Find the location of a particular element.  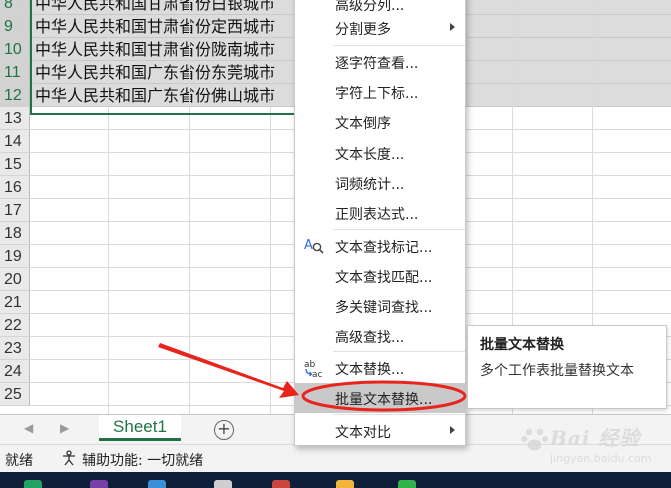

cell-value: 中华人民共和国广东省份东莞城市 is located at coordinates (165, 72).